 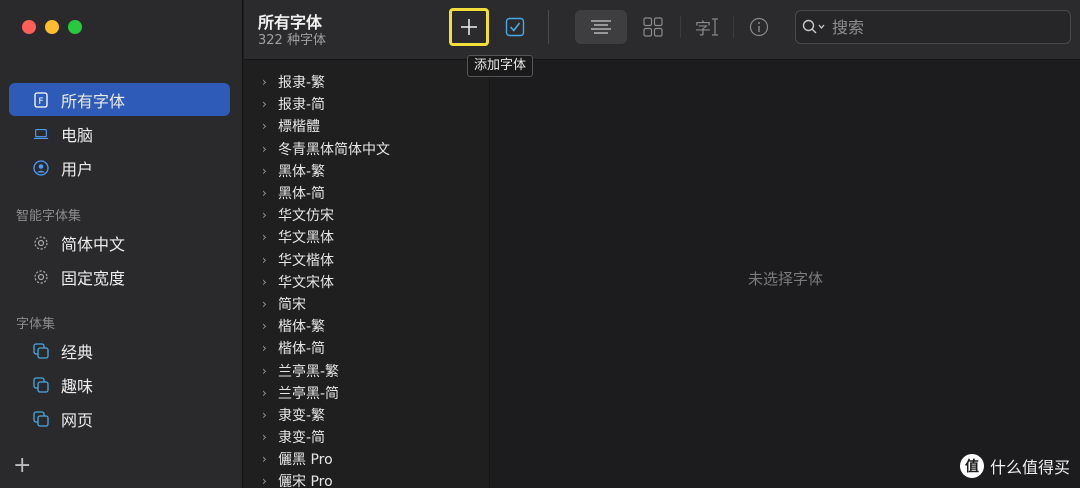 I want to click on font-family-name: 楷体-简, so click(x=302, y=349).